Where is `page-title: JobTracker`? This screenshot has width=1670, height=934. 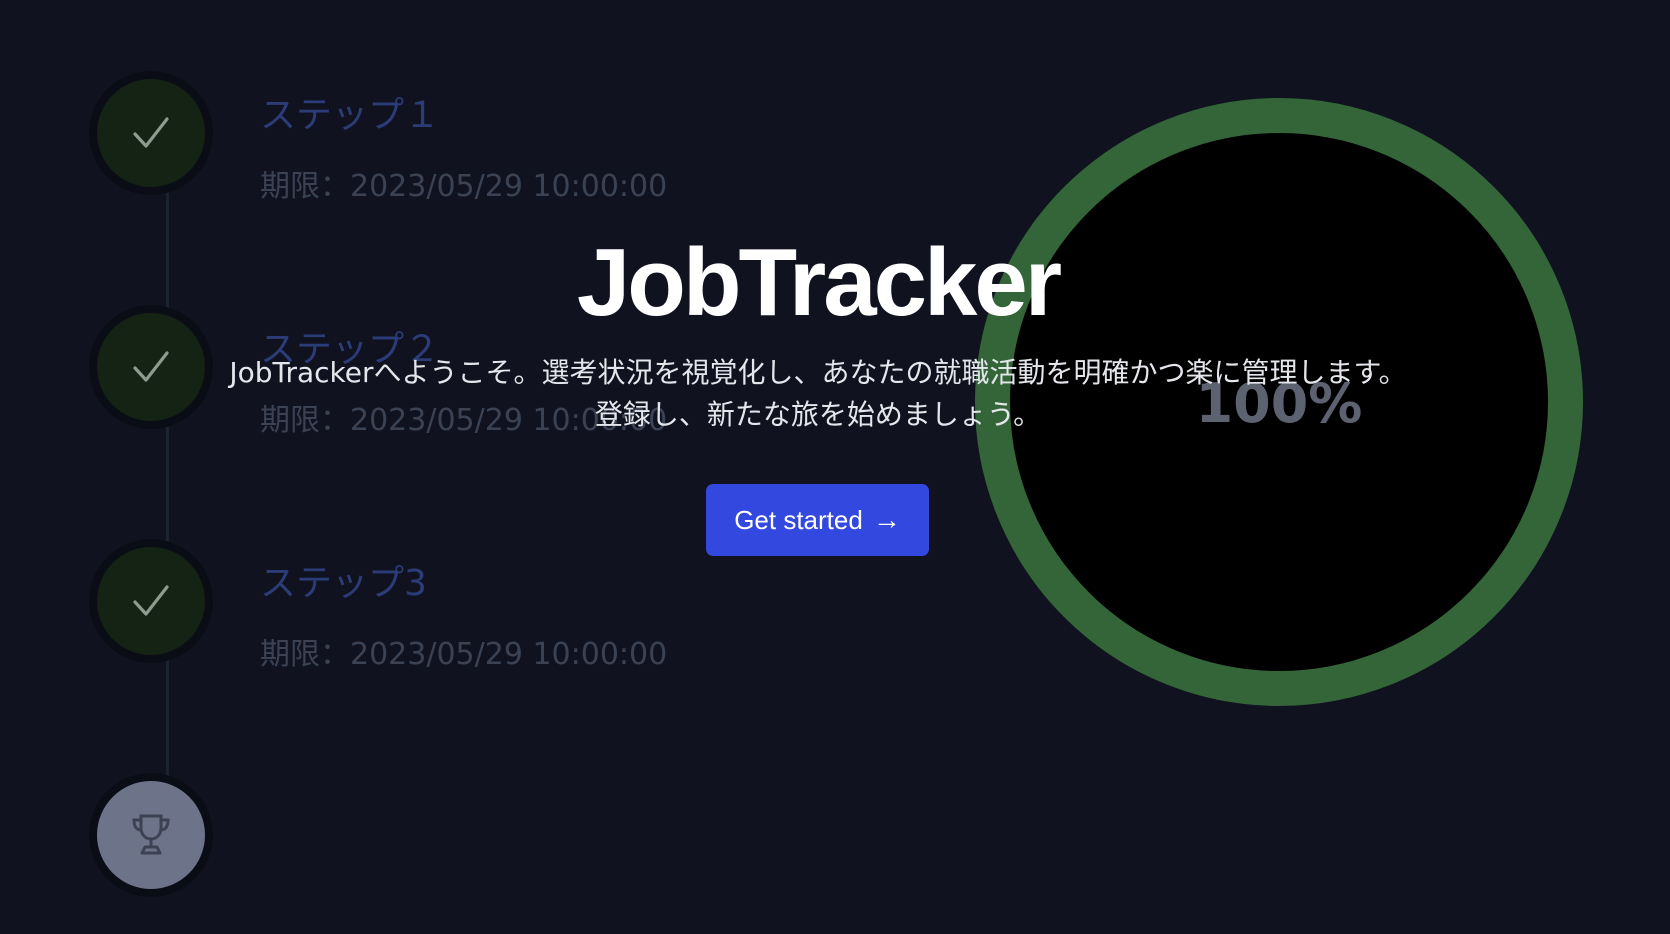 page-title: JobTracker is located at coordinates (819, 282).